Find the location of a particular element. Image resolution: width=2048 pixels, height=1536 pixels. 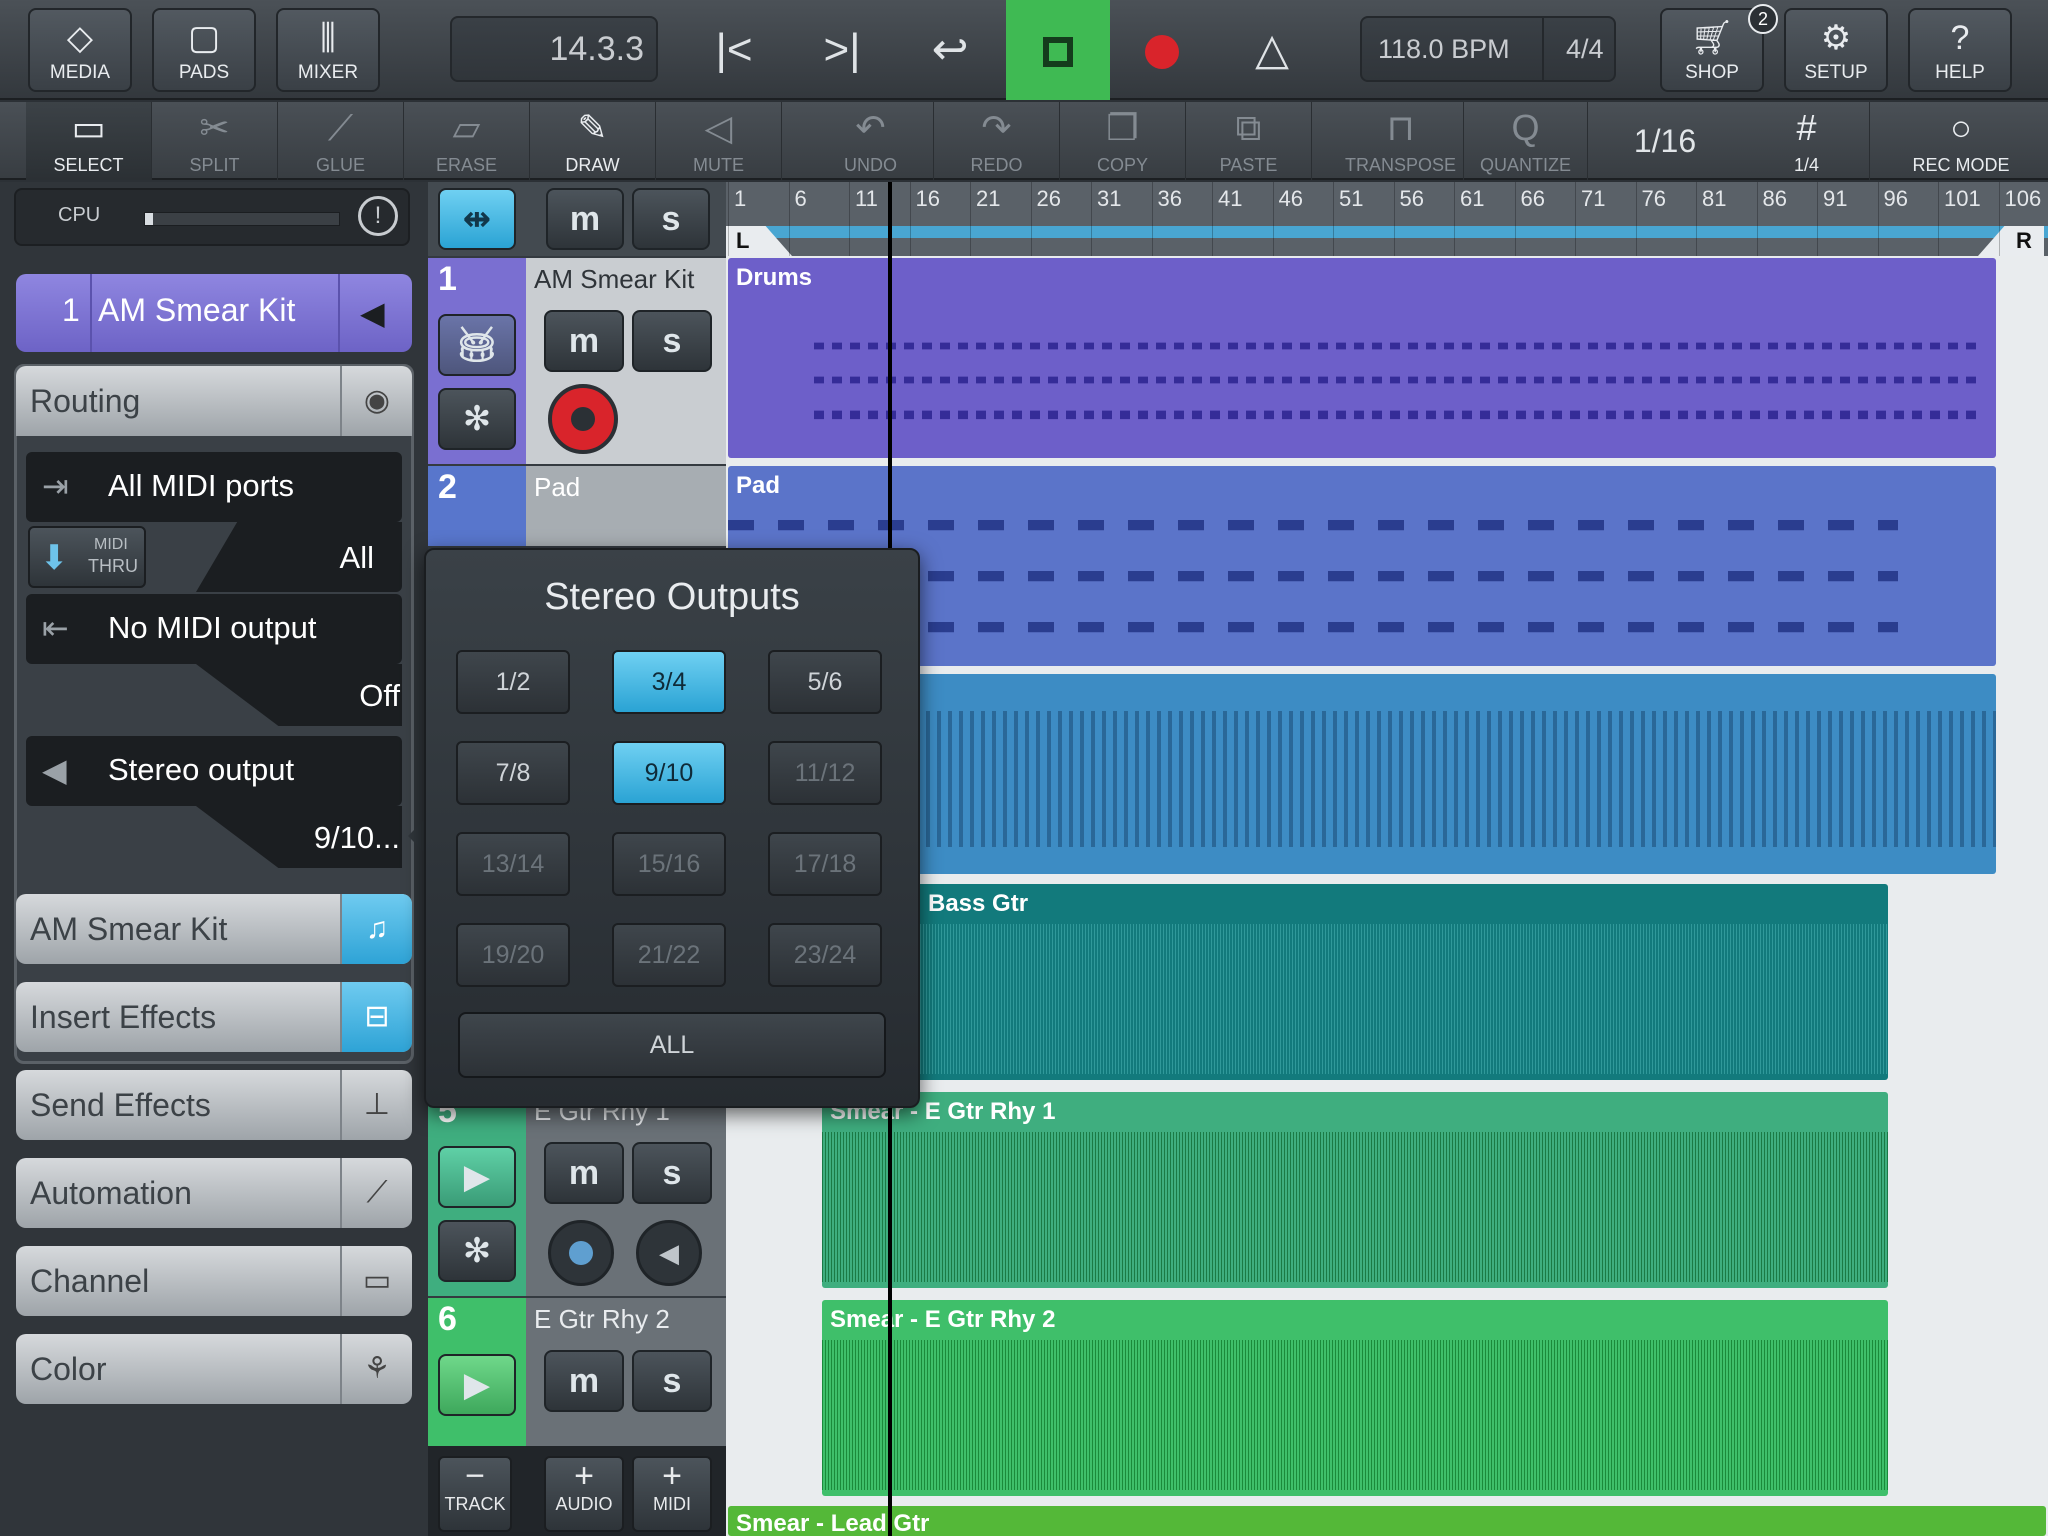

remove-track-button: − TRACK is located at coordinates (475, 1494).